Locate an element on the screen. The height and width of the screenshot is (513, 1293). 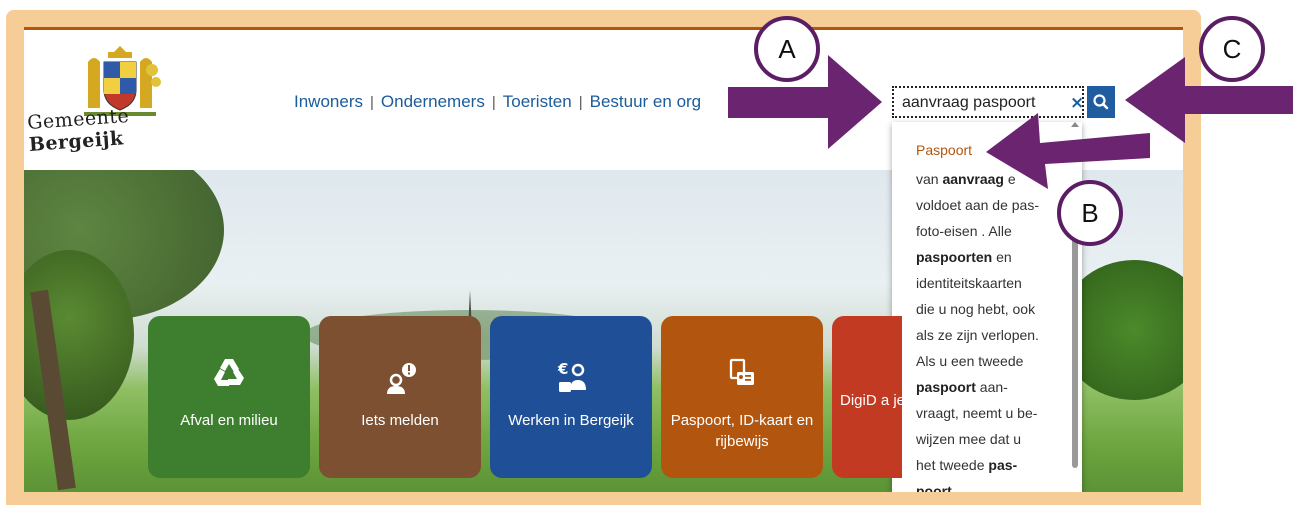
snippet-line: paspoort aan- is located at coordinates (986, 387).